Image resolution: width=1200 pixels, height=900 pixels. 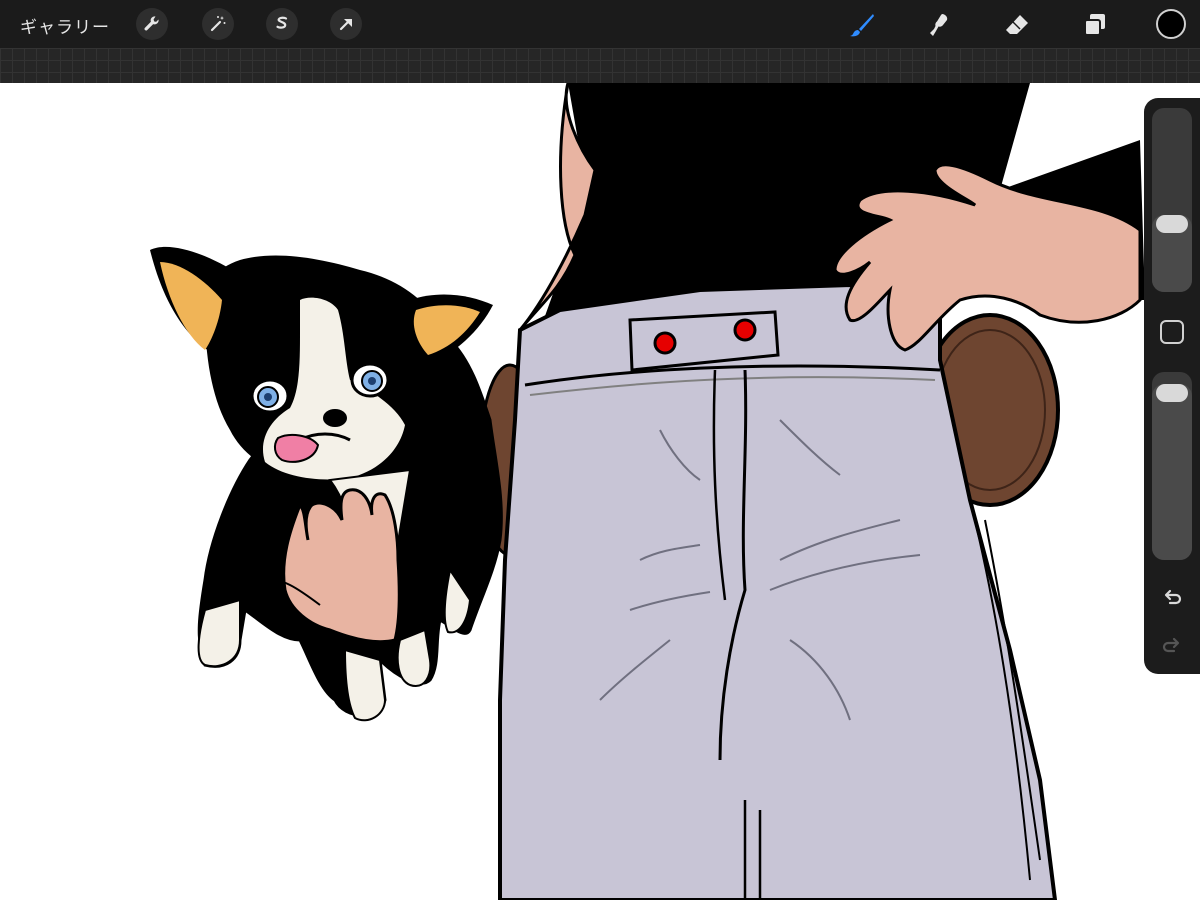 I want to click on smudge-tool, so click(x=939, y=25).